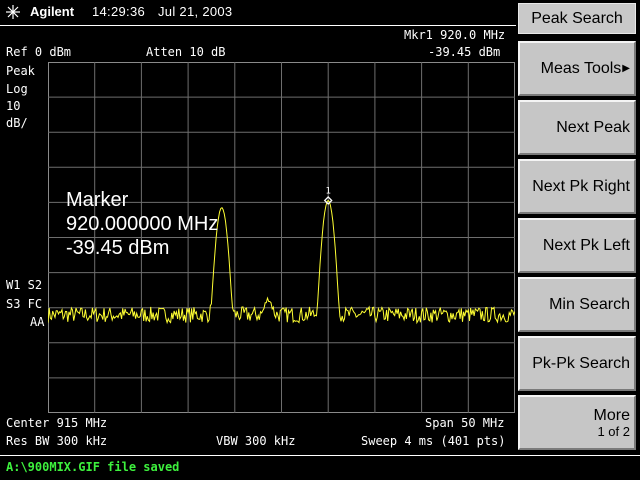 Image resolution: width=640 pixels, height=480 pixels. What do you see at coordinates (255, 441) in the screenshot?
I see `video-bandwidth: VBW 300 kHz` at bounding box center [255, 441].